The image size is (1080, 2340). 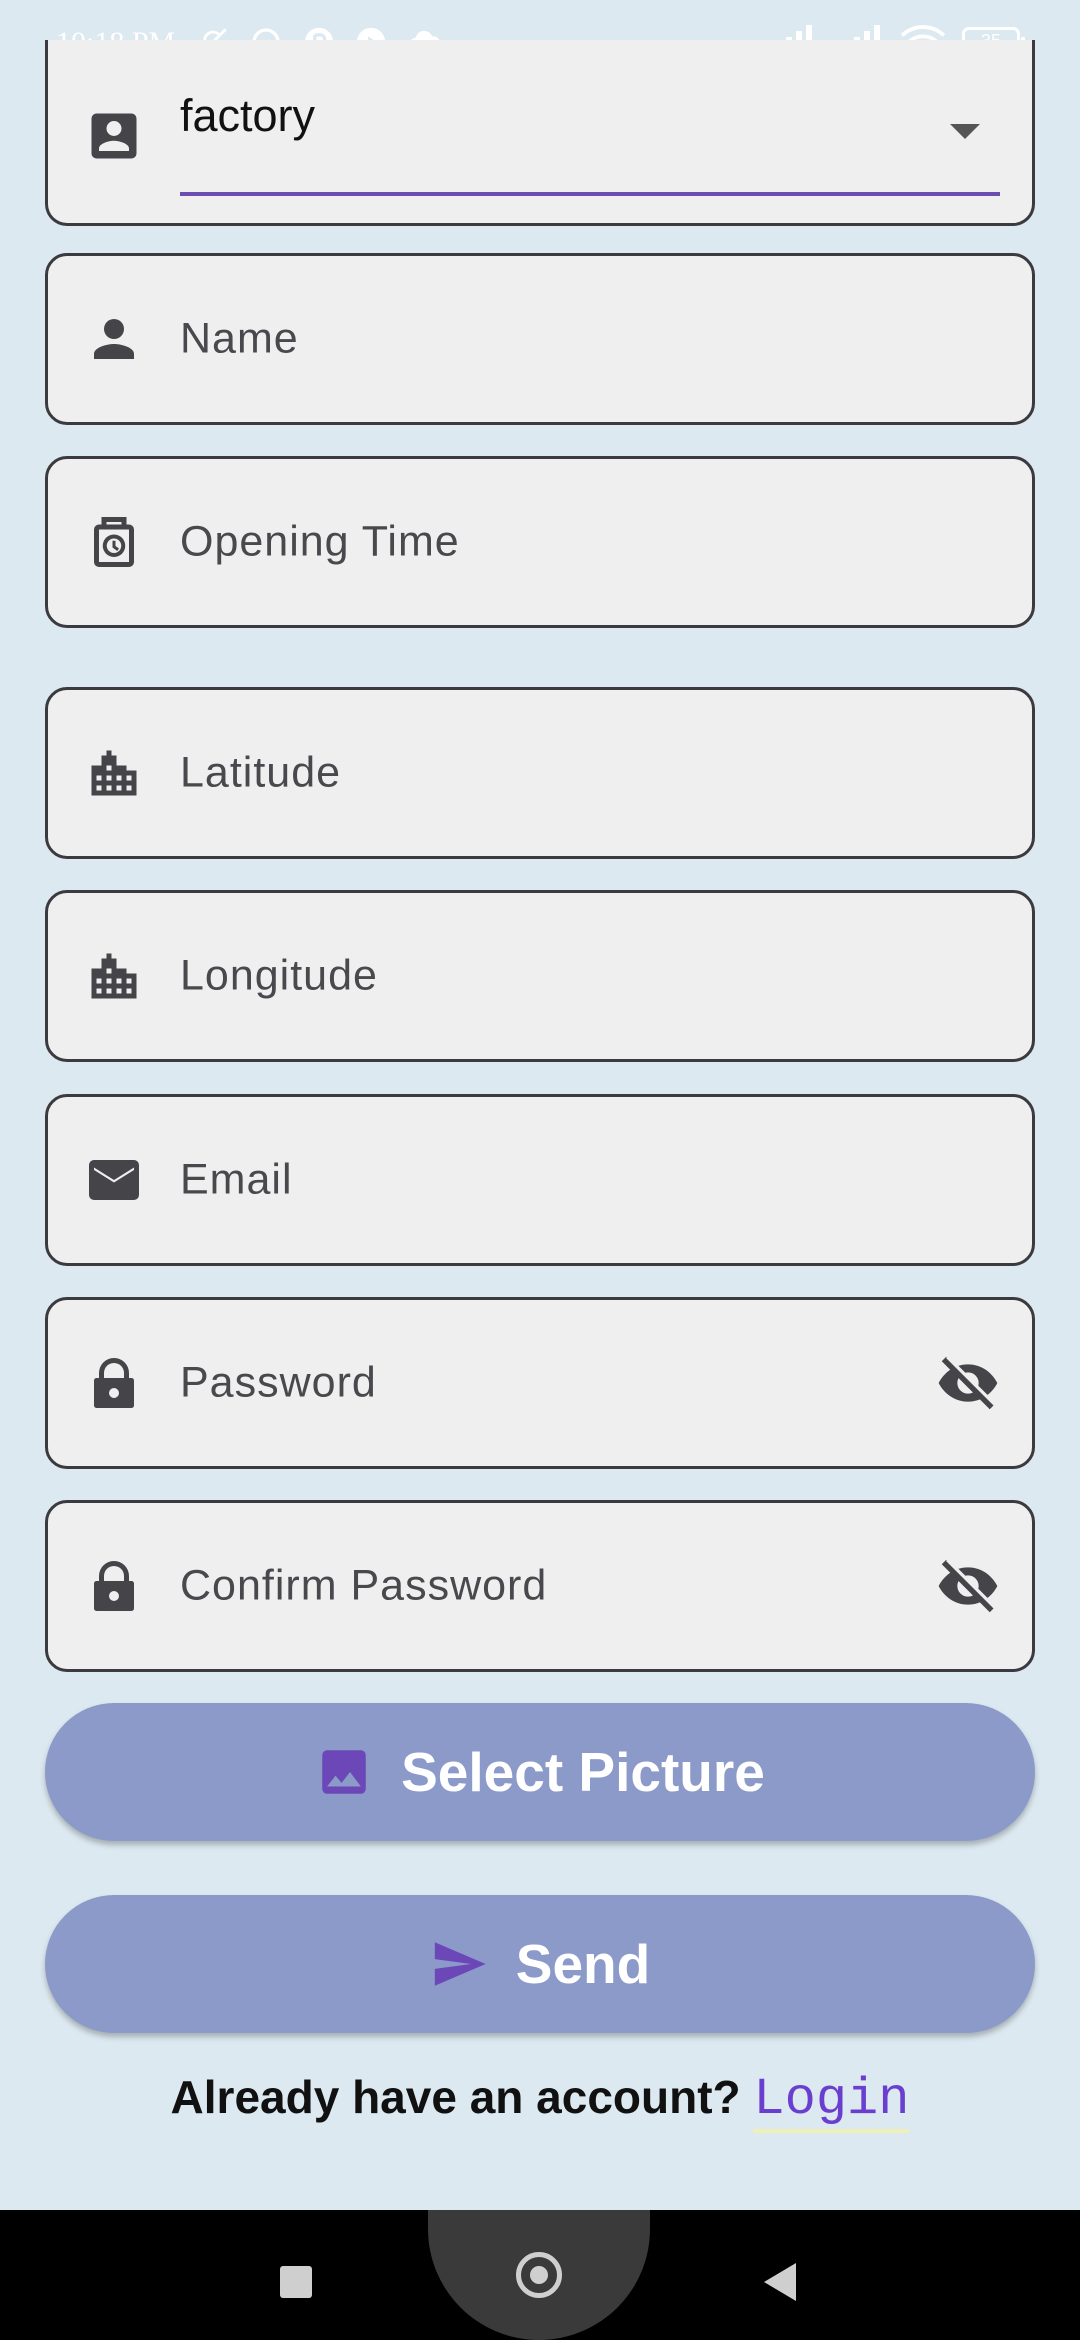 What do you see at coordinates (965, 131) in the screenshot?
I see `dropdown-arrow-icon` at bounding box center [965, 131].